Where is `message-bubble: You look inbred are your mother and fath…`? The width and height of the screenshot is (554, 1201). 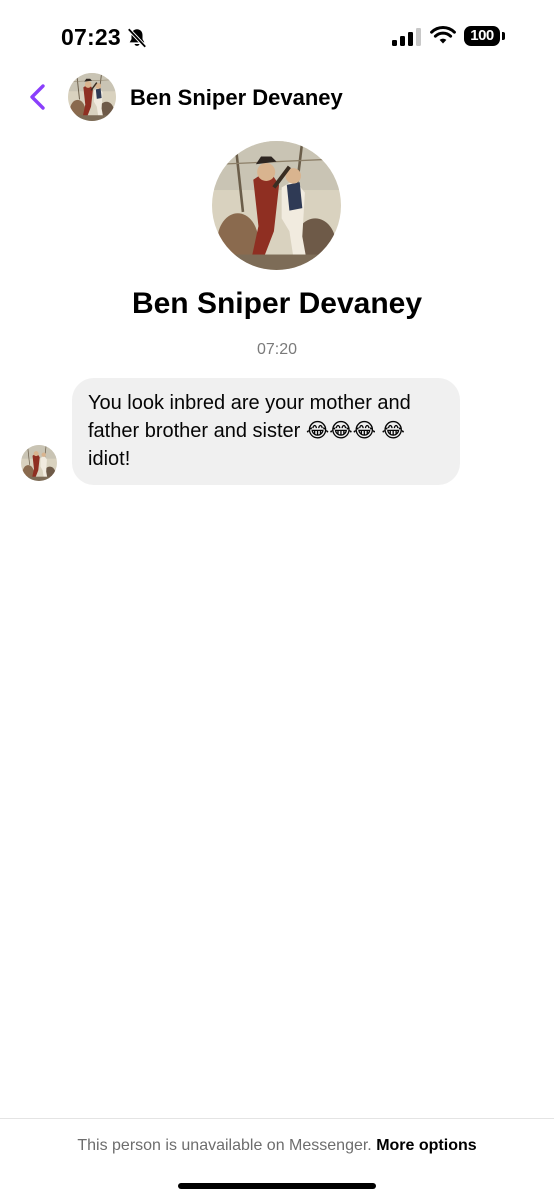 message-bubble: You look inbred are your mother and fath… is located at coordinates (266, 431).